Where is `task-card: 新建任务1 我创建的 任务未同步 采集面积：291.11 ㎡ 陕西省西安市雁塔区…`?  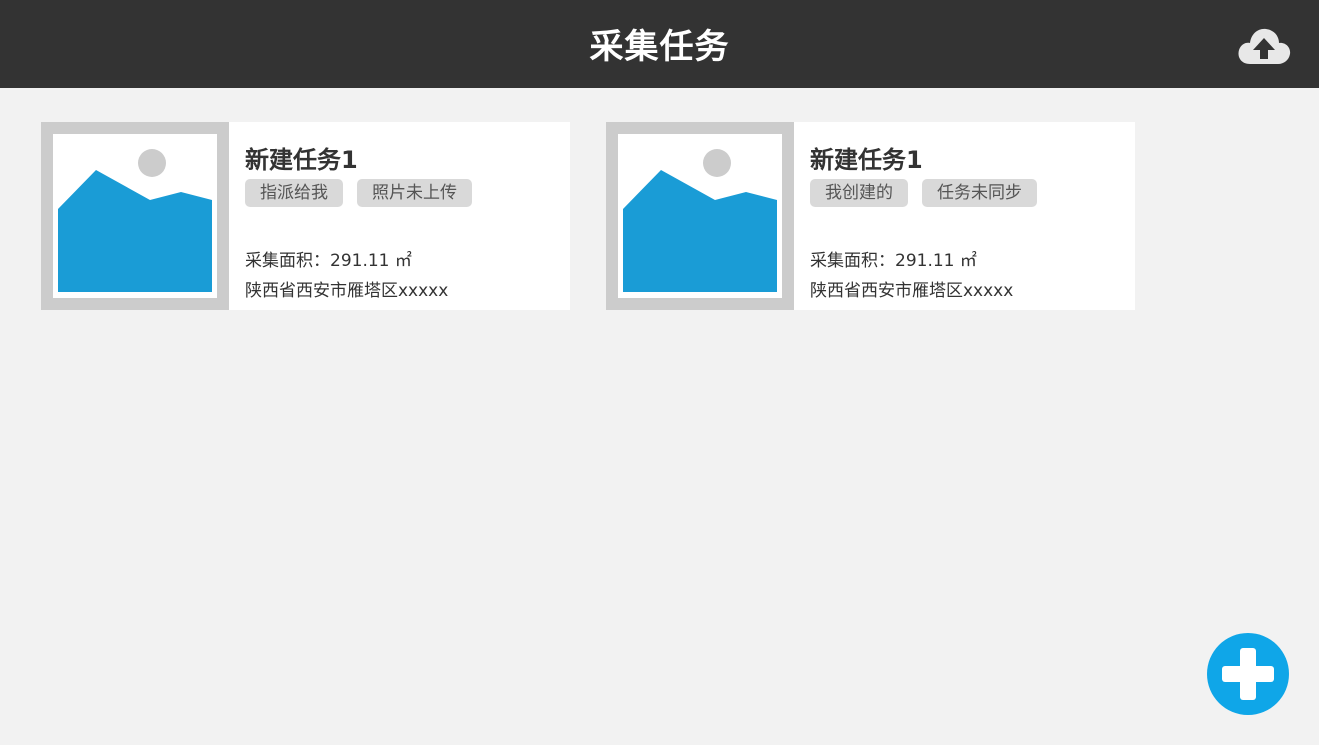
task-card: 新建任务1 我创建的 任务未同步 采集面积：291.11 ㎡ 陕西省西安市雁塔区… is located at coordinates (870, 216).